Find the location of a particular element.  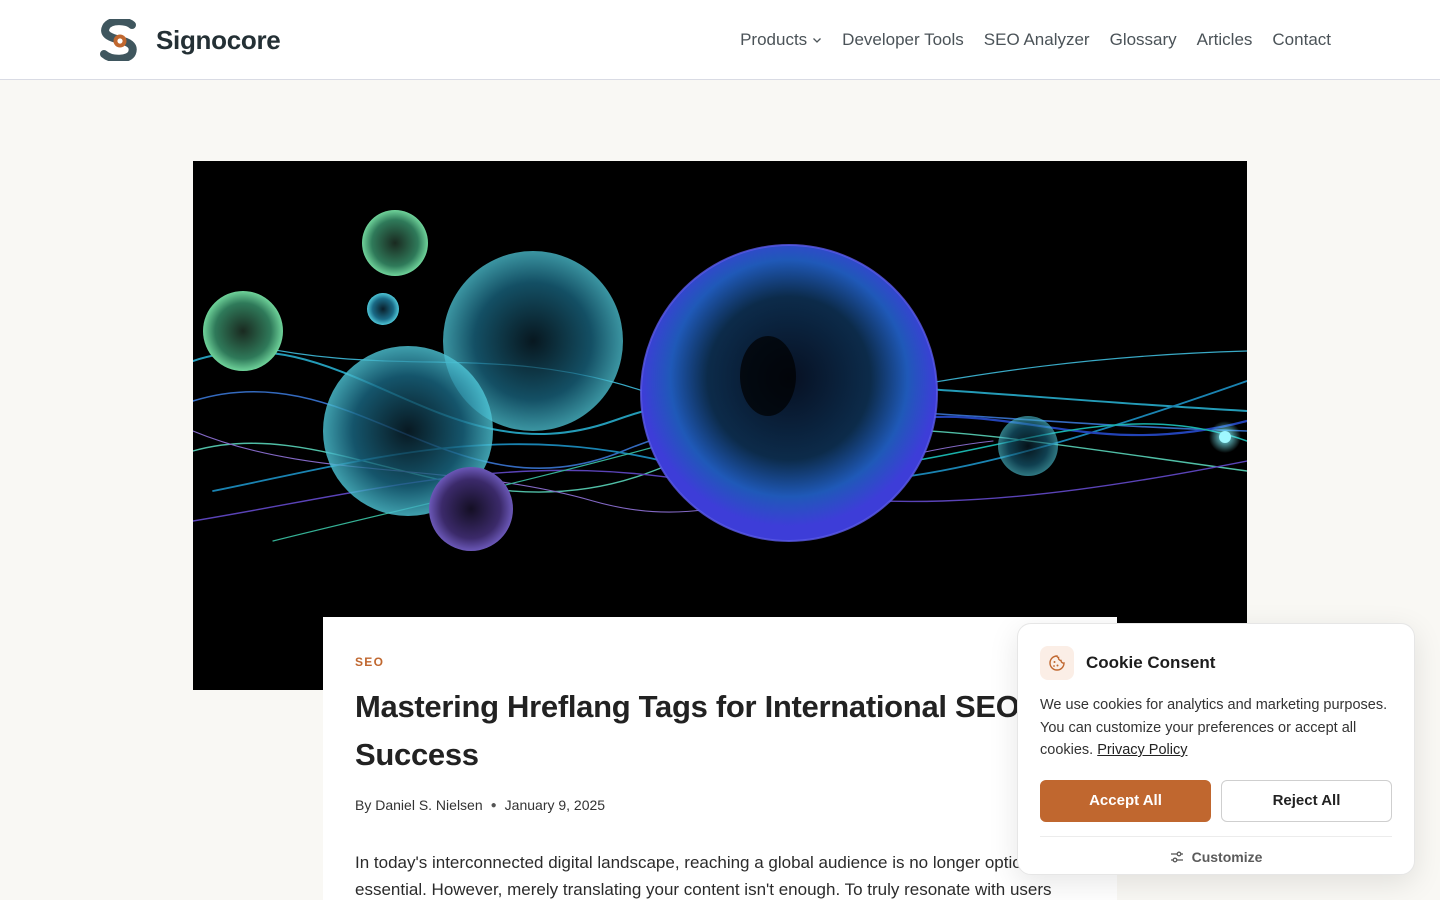

author-byline: By Daniel S. Nielsen is located at coordinates (419, 805).